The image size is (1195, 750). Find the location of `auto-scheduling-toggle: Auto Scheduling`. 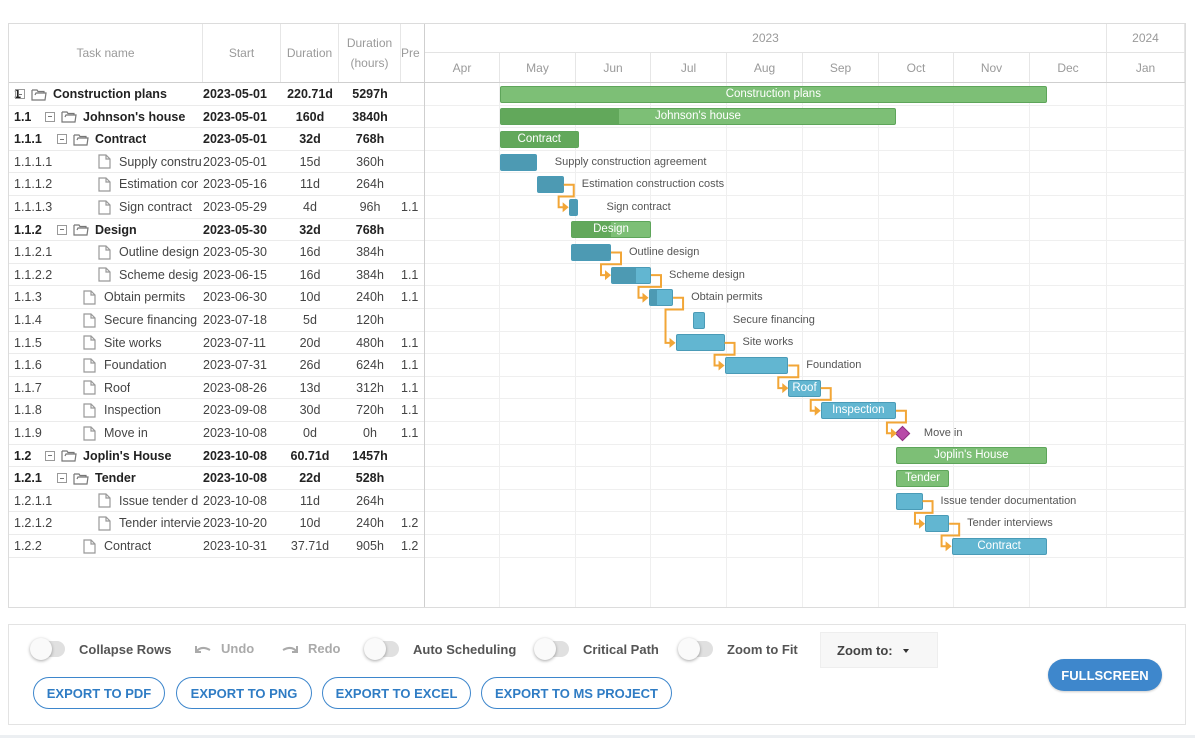

auto-scheduling-toggle: Auto Scheduling is located at coordinates (440, 649).